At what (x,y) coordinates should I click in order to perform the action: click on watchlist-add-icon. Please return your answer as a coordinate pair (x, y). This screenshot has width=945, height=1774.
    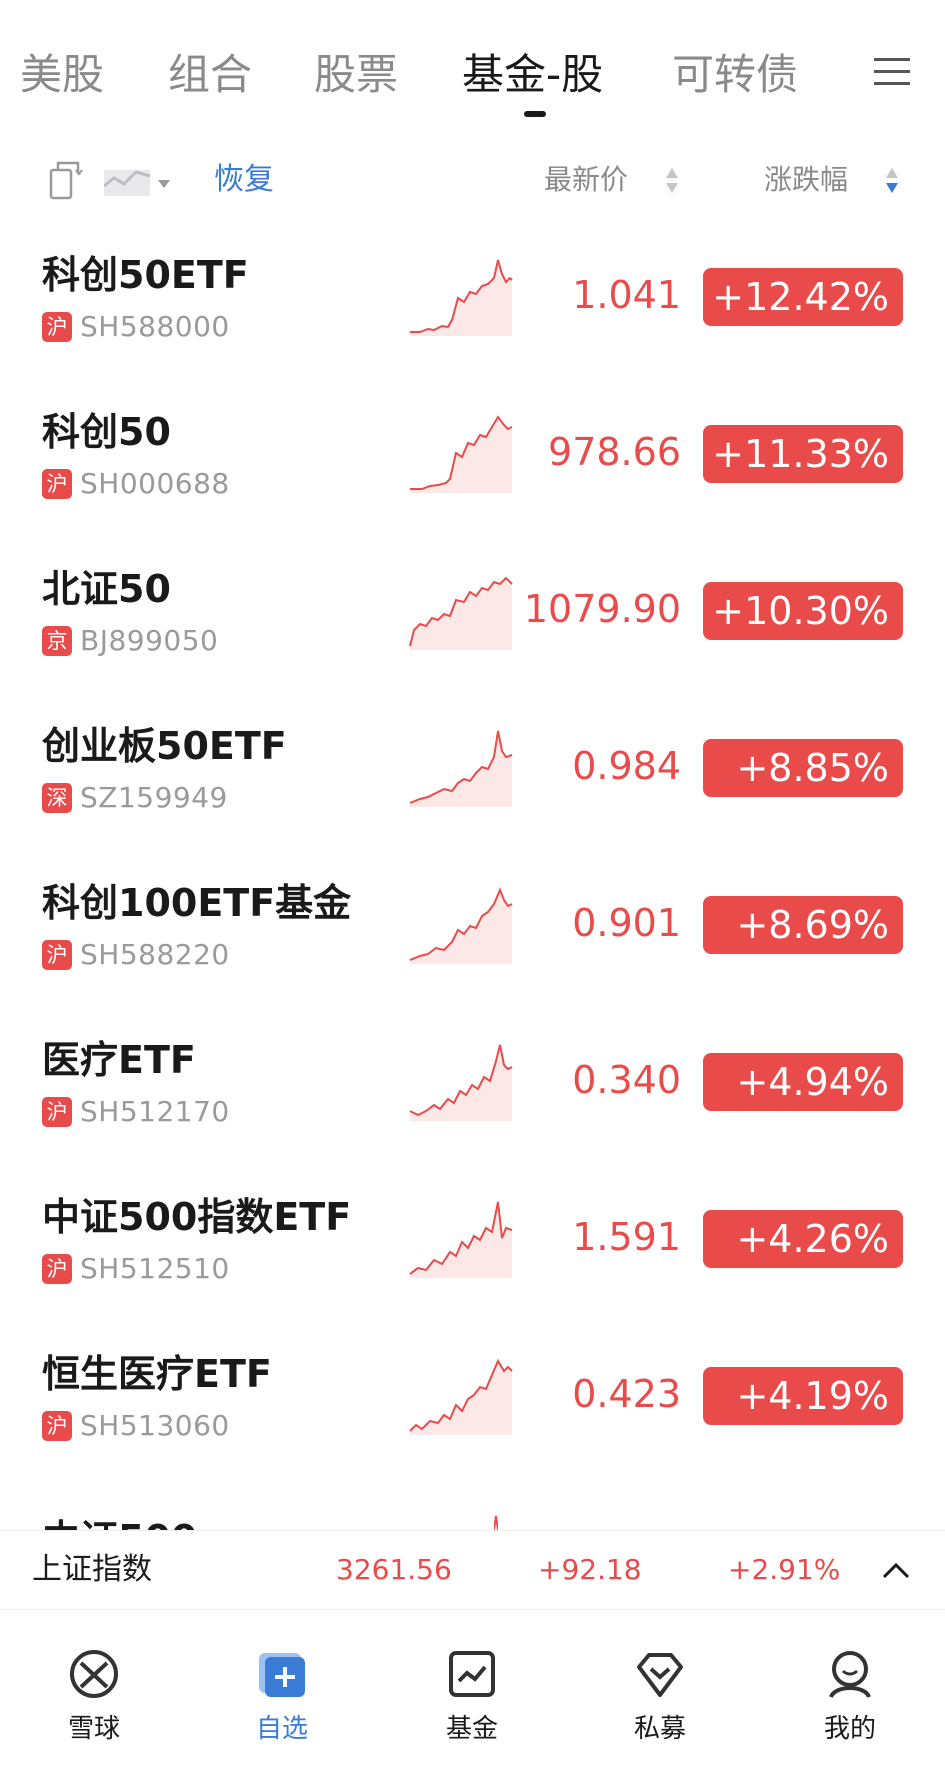
    Looking at the image, I should click on (282, 1675).